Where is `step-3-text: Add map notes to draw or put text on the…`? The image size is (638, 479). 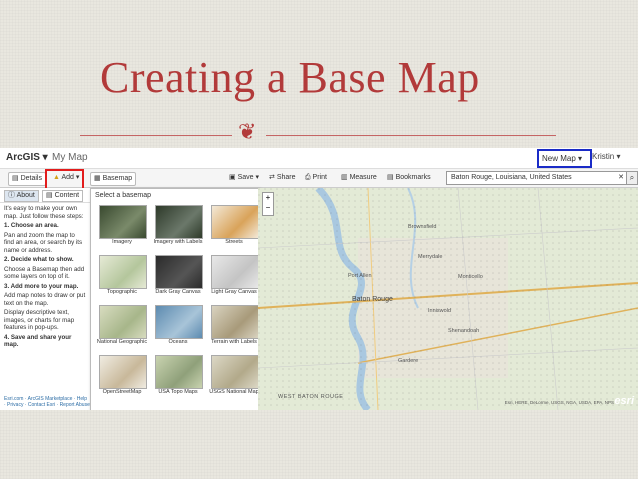
step-3-text: Add map notes to draw or put text on the… is located at coordinates (45, 299).